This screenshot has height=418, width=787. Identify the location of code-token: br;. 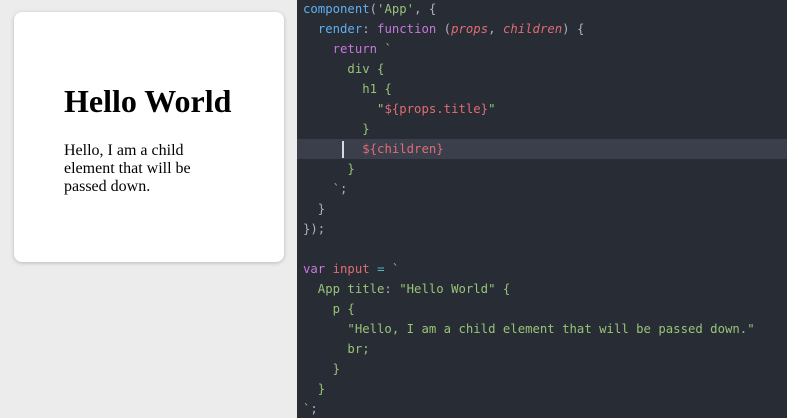
(336, 349).